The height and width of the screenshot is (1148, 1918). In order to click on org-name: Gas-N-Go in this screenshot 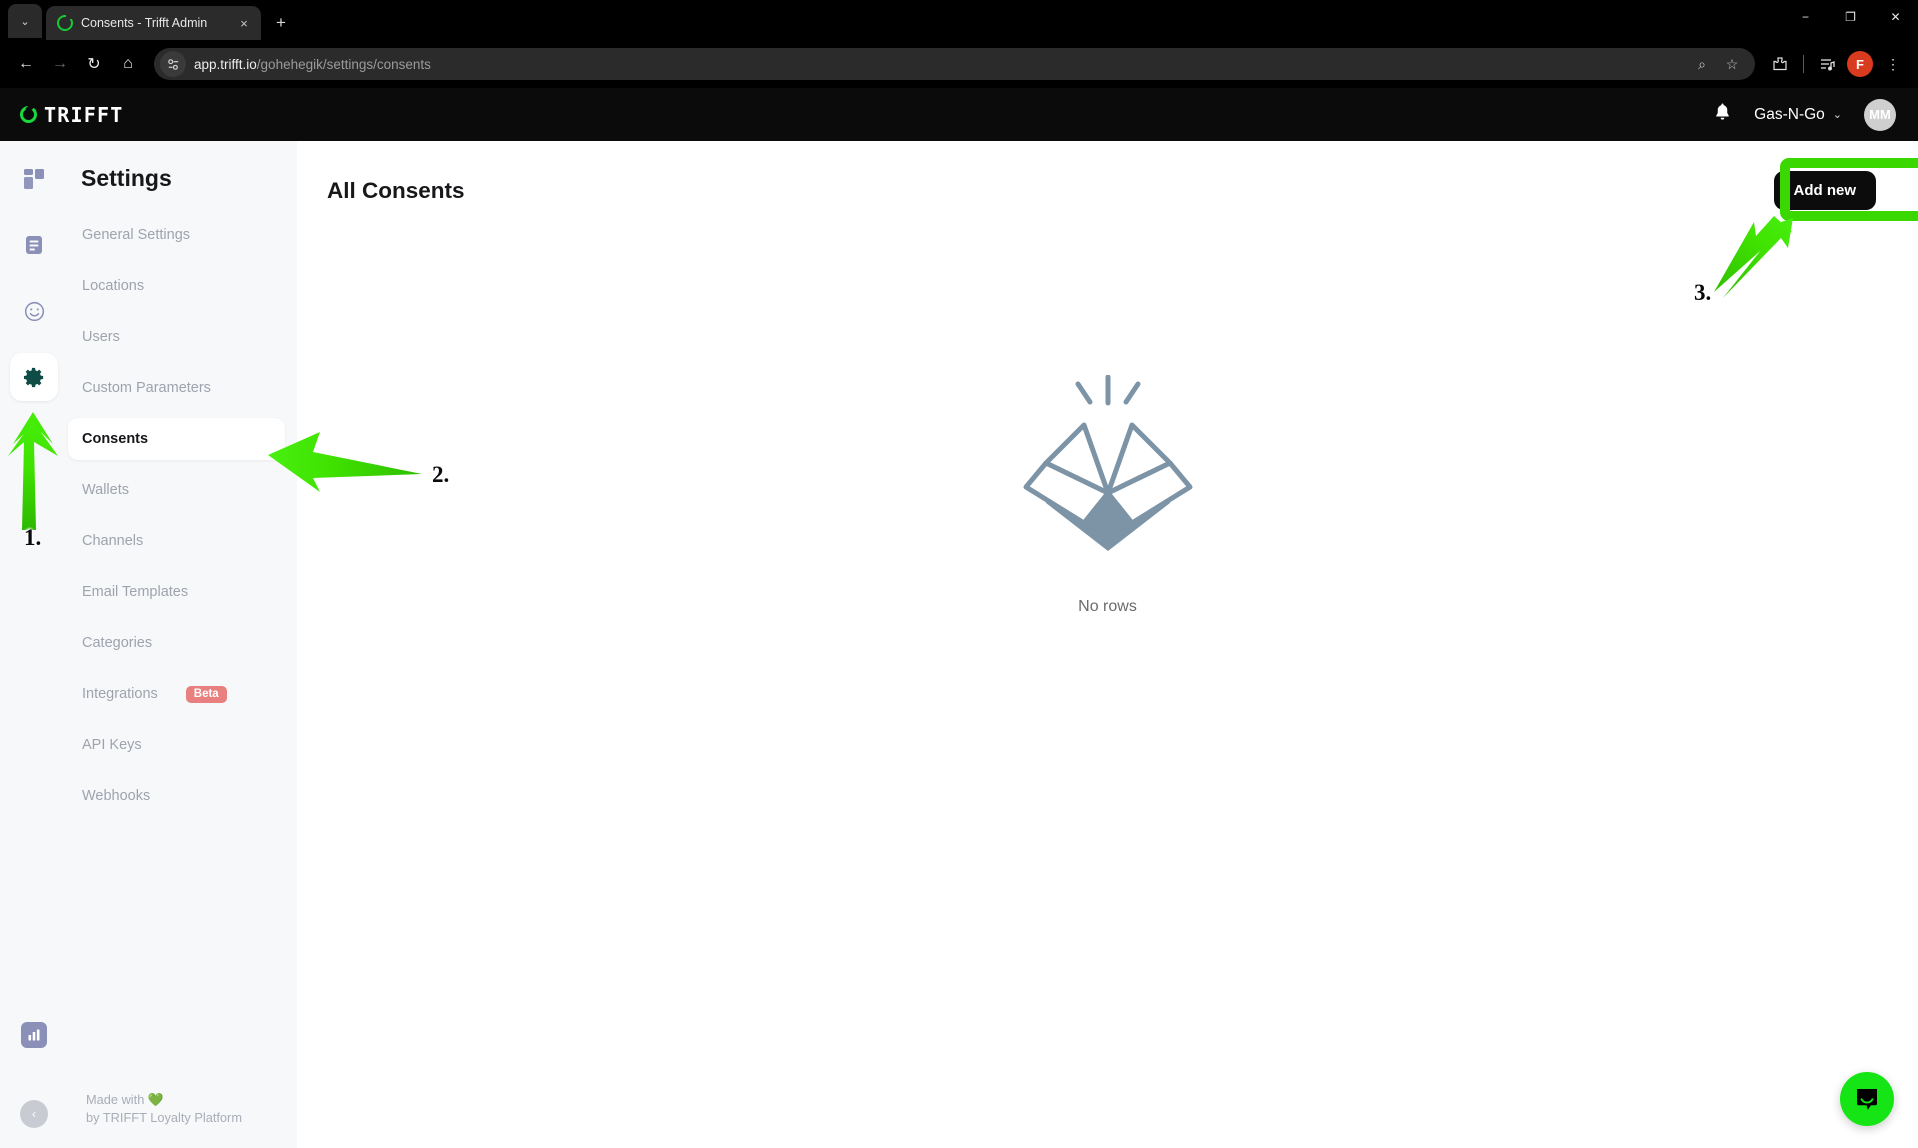, I will do `click(1789, 114)`.